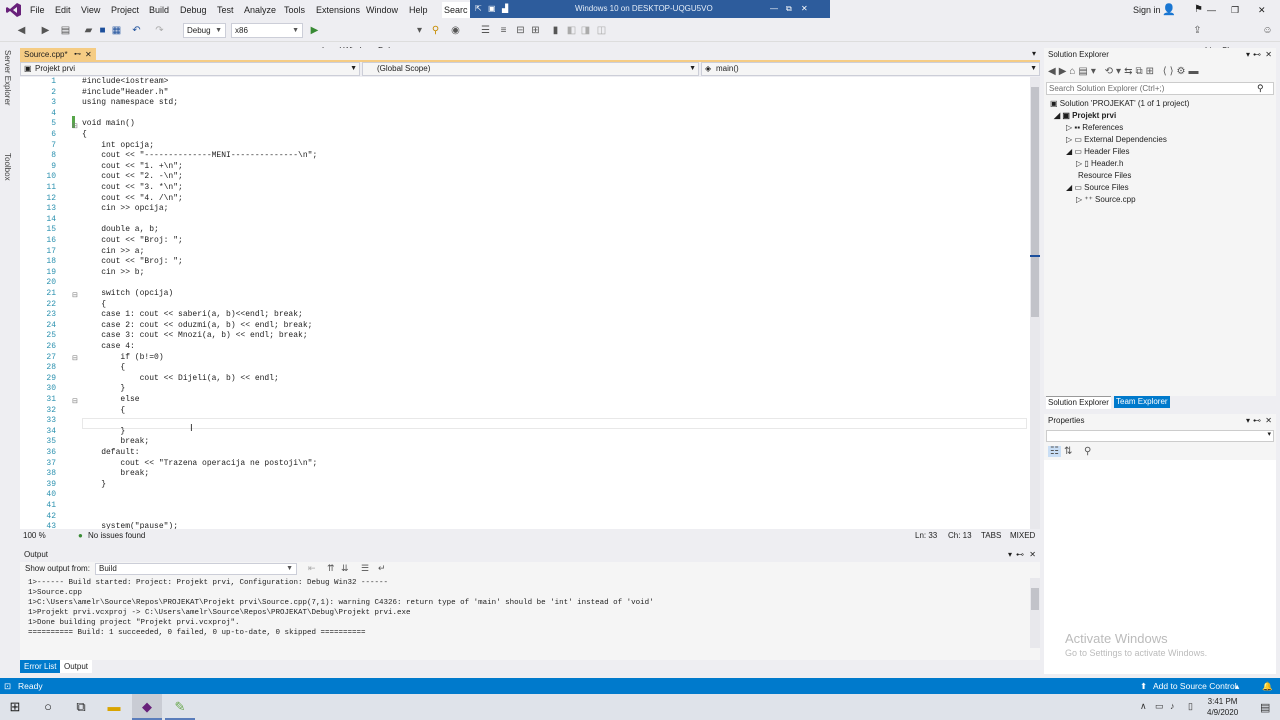 The image size is (1280, 720). I want to click on server-explorer-tab: Server Explorer, so click(7, 78).